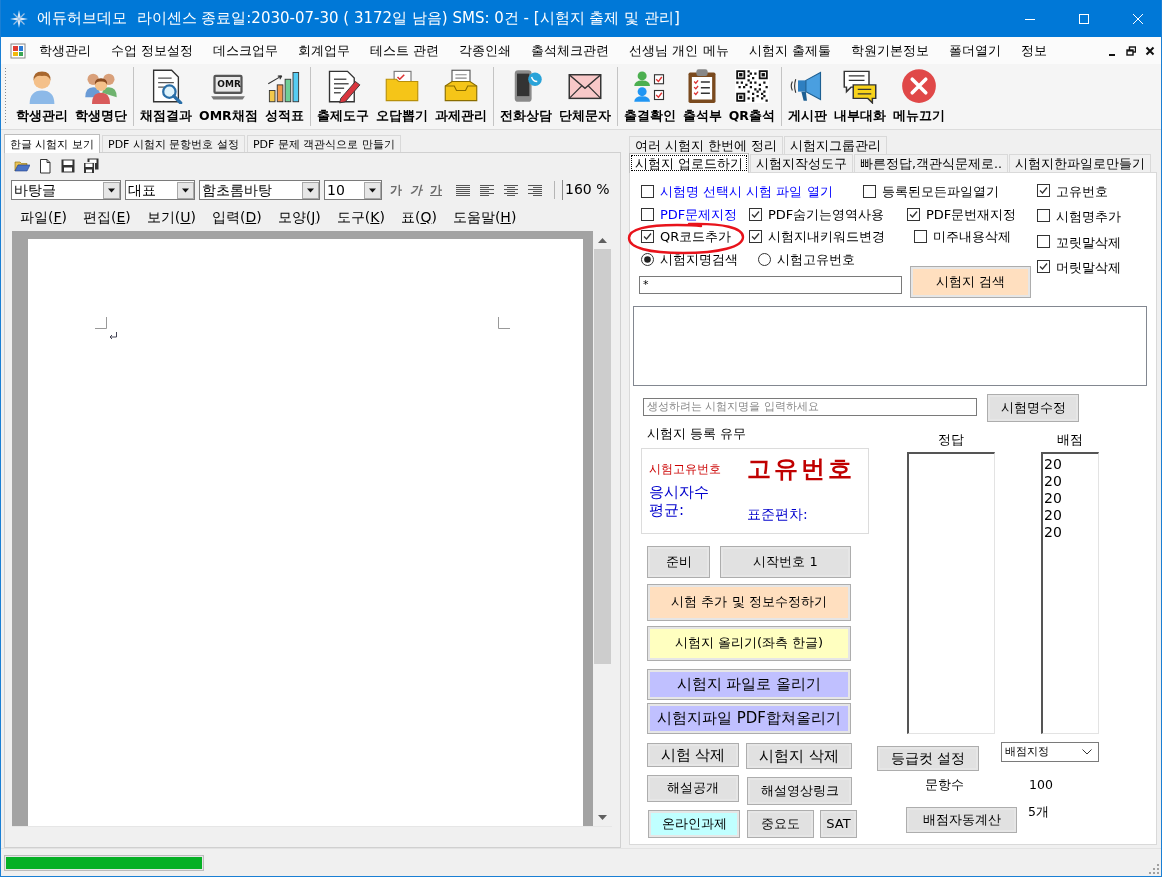  What do you see at coordinates (679, 50) in the screenshot?
I see `menu-item: 선생님 개인 메뉴` at bounding box center [679, 50].